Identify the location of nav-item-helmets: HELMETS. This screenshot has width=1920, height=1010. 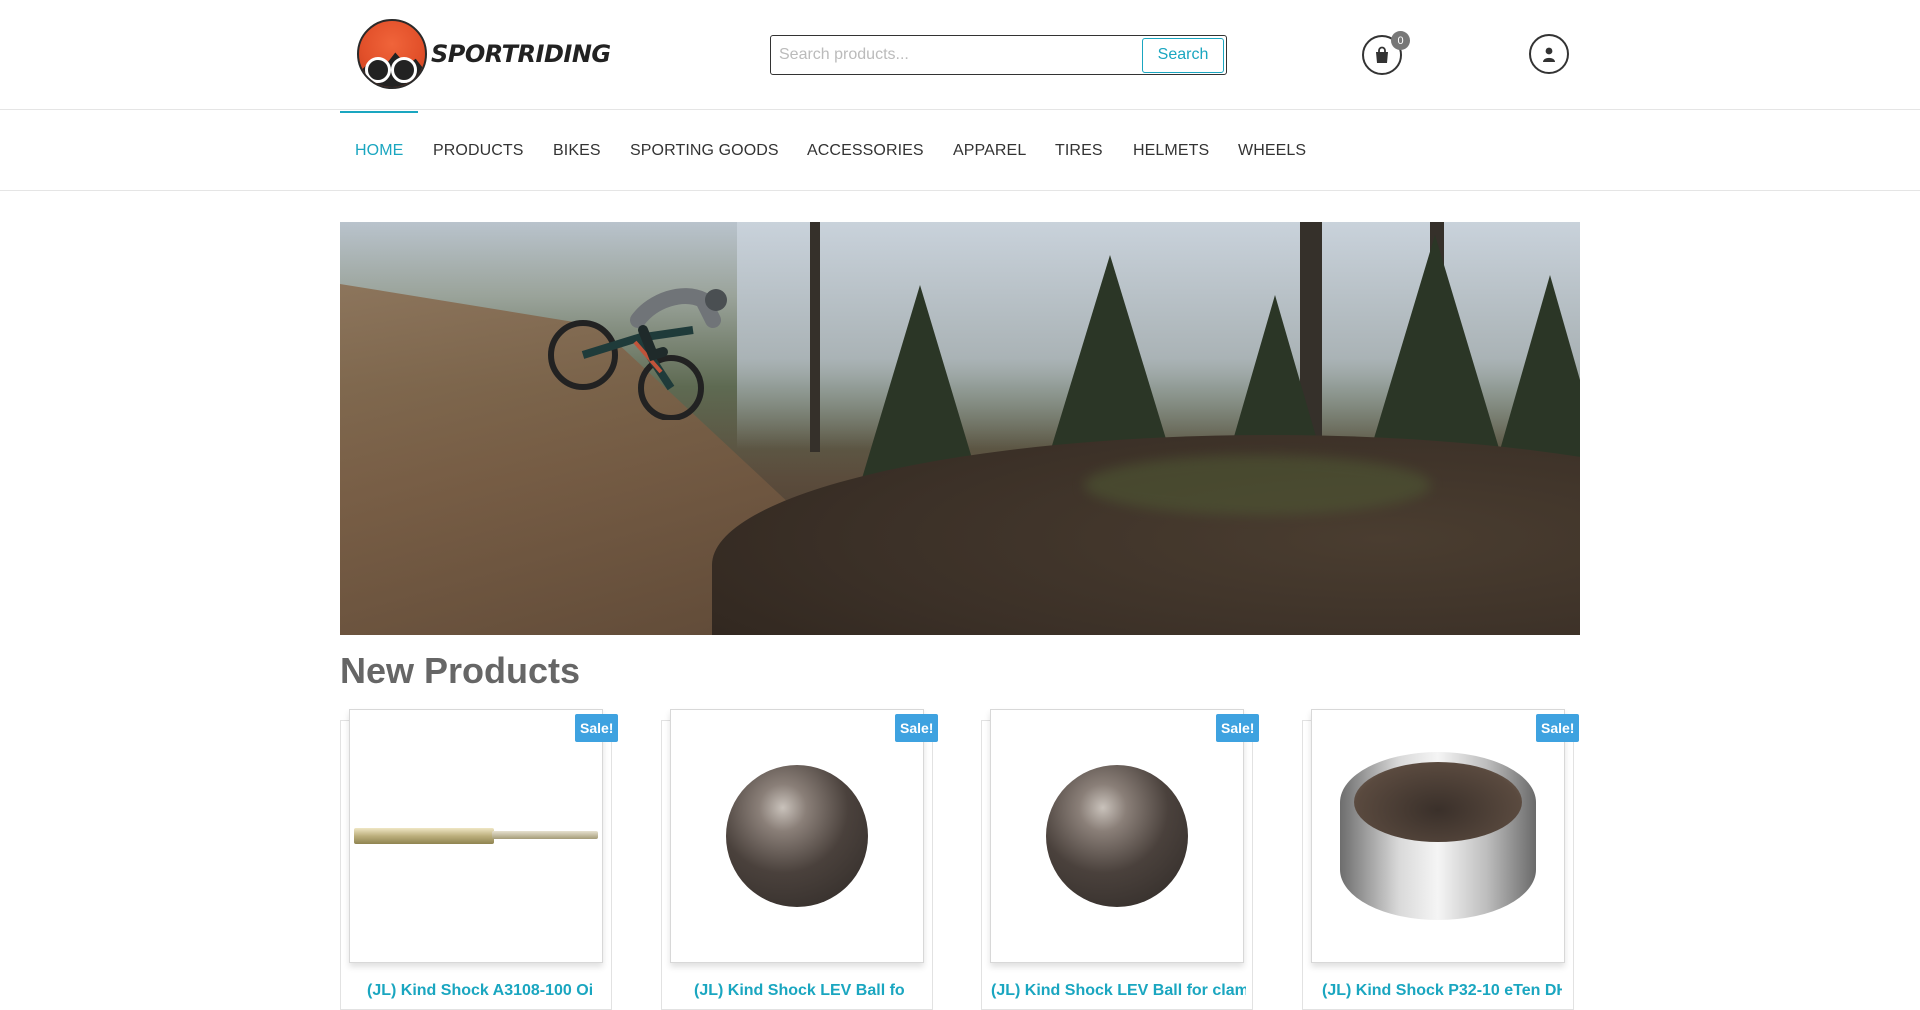
(1171, 150).